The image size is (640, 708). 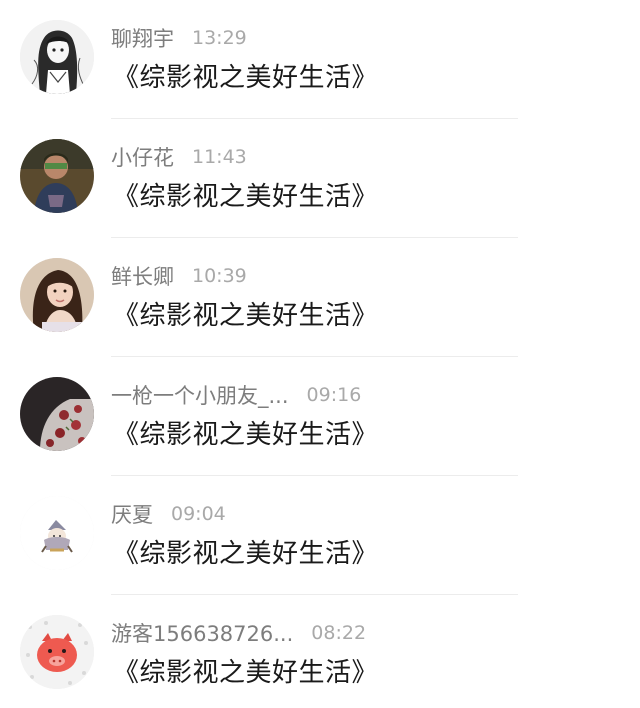 What do you see at coordinates (132, 515) in the screenshot?
I see `sender-name: 厌夏` at bounding box center [132, 515].